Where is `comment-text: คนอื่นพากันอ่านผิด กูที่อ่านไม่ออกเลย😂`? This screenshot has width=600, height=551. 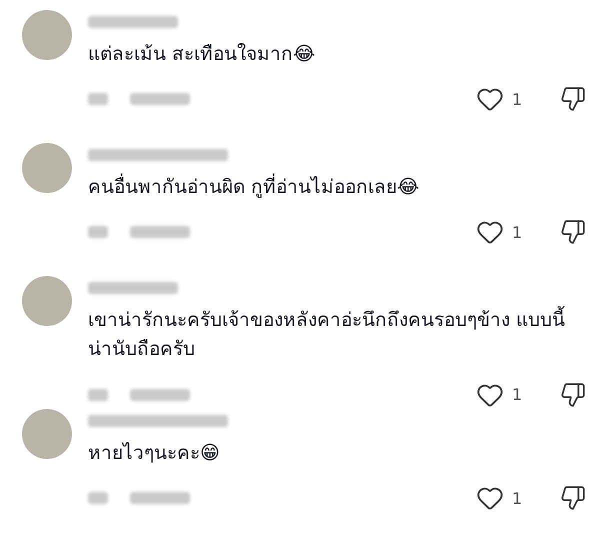 comment-text: คนอื่นพากันอ่านผิด กูที่อ่านไม่ออกเลย😂 is located at coordinates (337, 187).